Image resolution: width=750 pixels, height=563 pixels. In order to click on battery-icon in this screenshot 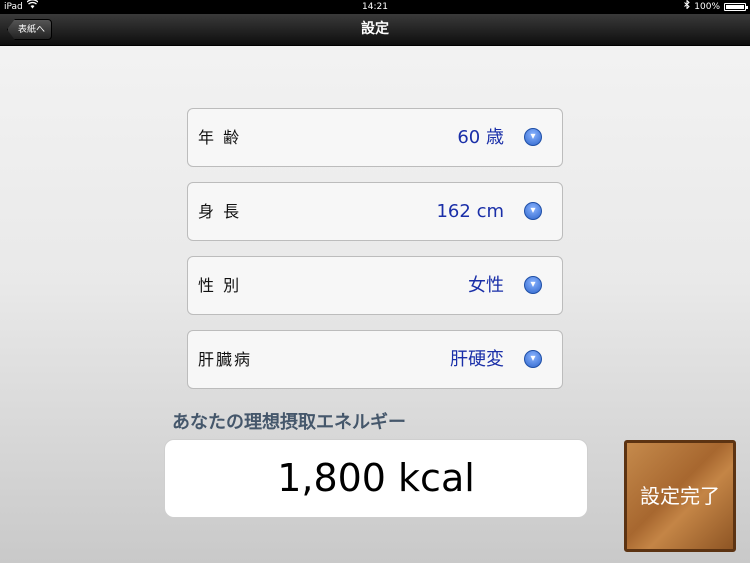, I will do `click(736, 7)`.